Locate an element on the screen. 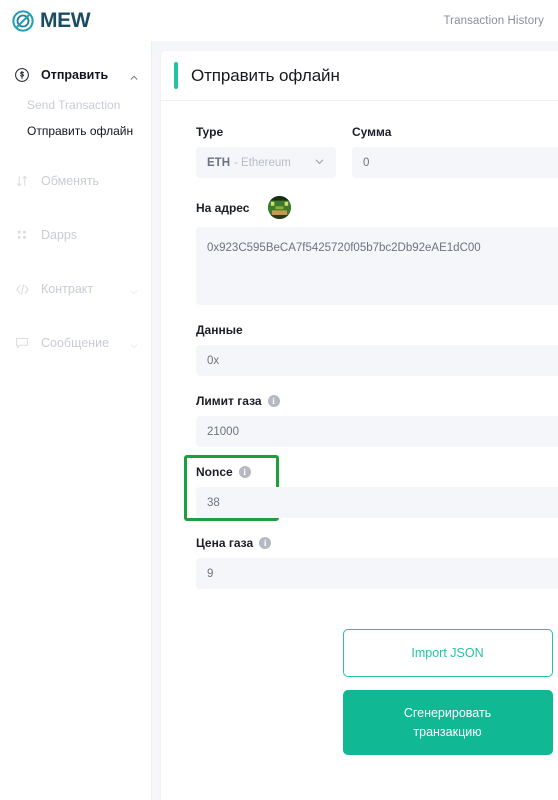 This screenshot has height=800, width=558. import-json-button: Import JSON is located at coordinates (447, 653).